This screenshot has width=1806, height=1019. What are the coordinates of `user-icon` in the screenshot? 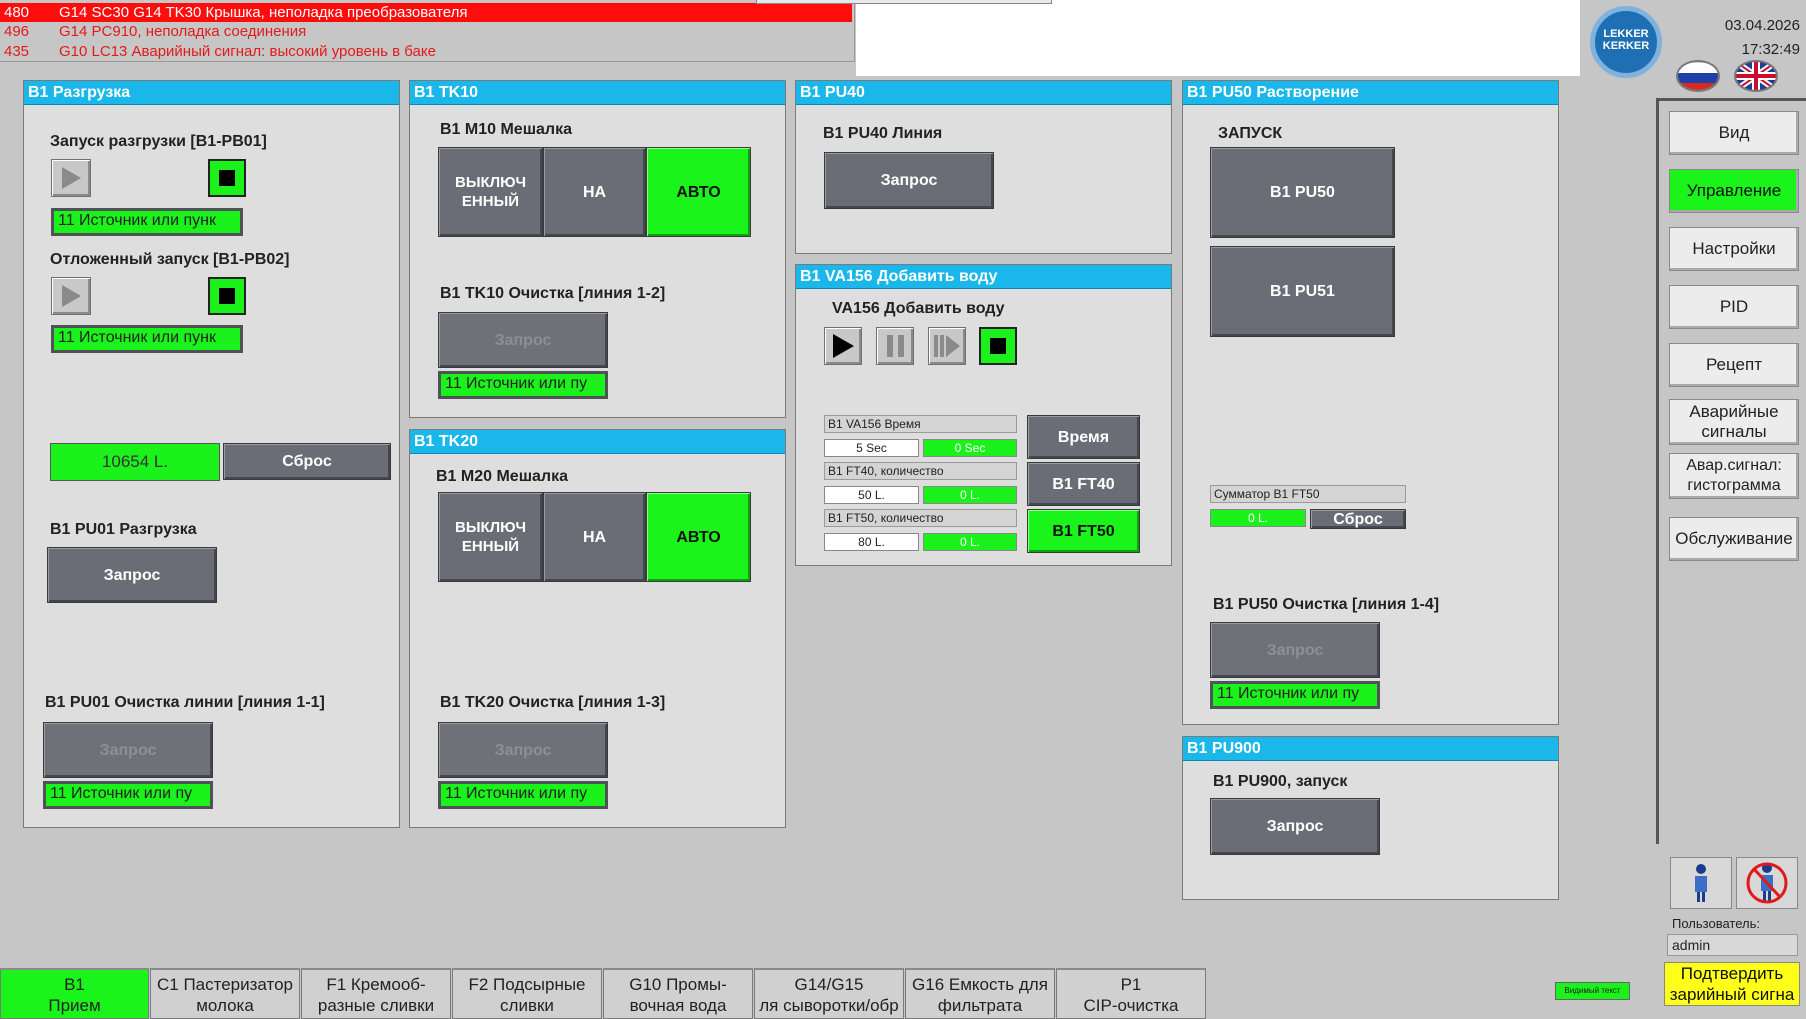 It's located at (1701, 883).